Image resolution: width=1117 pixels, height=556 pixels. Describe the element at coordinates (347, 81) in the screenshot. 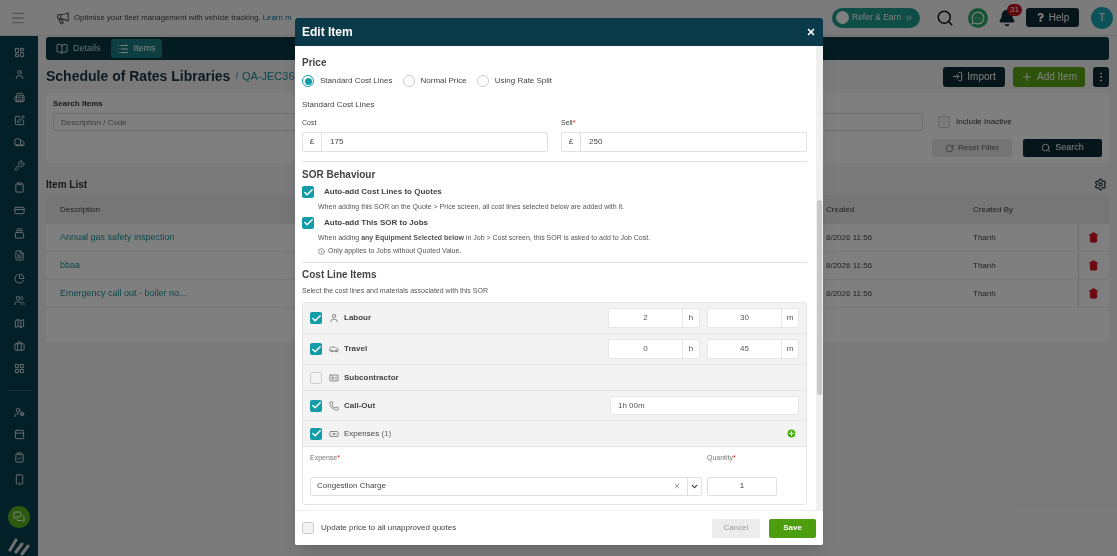

I see `radio-option: Standard Cost Lines` at that location.